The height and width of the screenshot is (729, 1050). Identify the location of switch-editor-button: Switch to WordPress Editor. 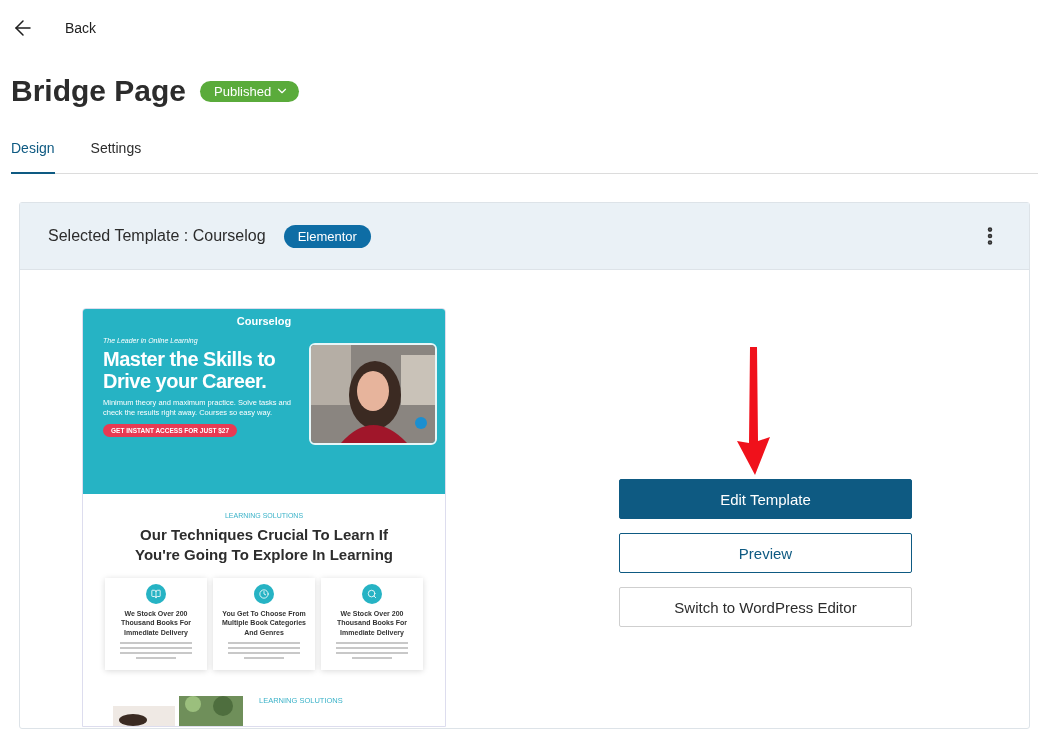
(765, 607).